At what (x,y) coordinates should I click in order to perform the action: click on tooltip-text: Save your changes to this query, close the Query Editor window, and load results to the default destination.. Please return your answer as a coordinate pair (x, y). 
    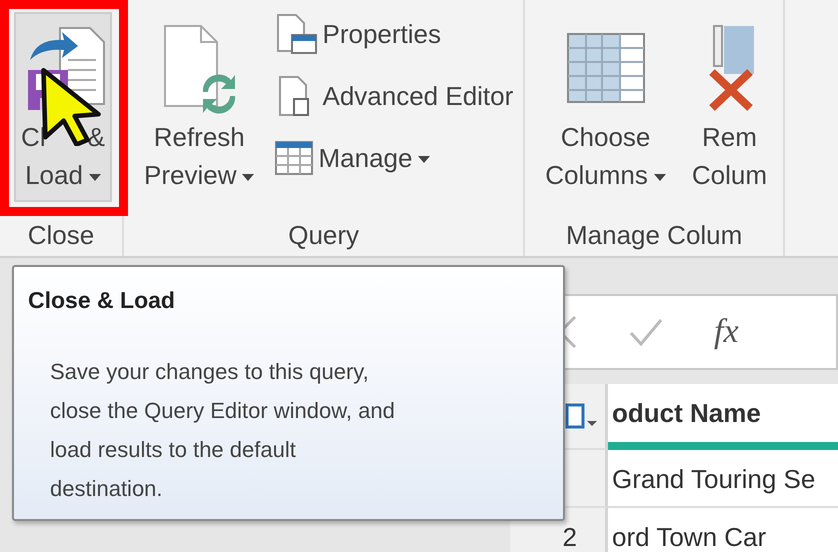
    Looking at the image, I should click on (223, 430).